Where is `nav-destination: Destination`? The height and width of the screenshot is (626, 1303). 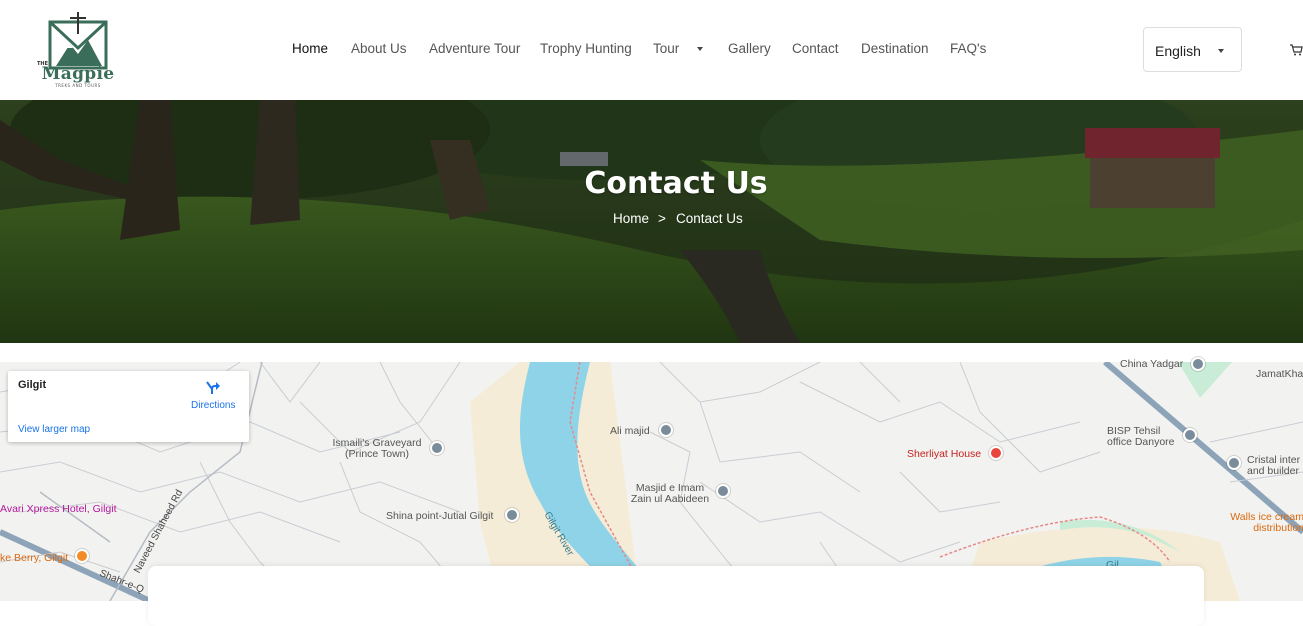
nav-destination: Destination is located at coordinates (895, 48).